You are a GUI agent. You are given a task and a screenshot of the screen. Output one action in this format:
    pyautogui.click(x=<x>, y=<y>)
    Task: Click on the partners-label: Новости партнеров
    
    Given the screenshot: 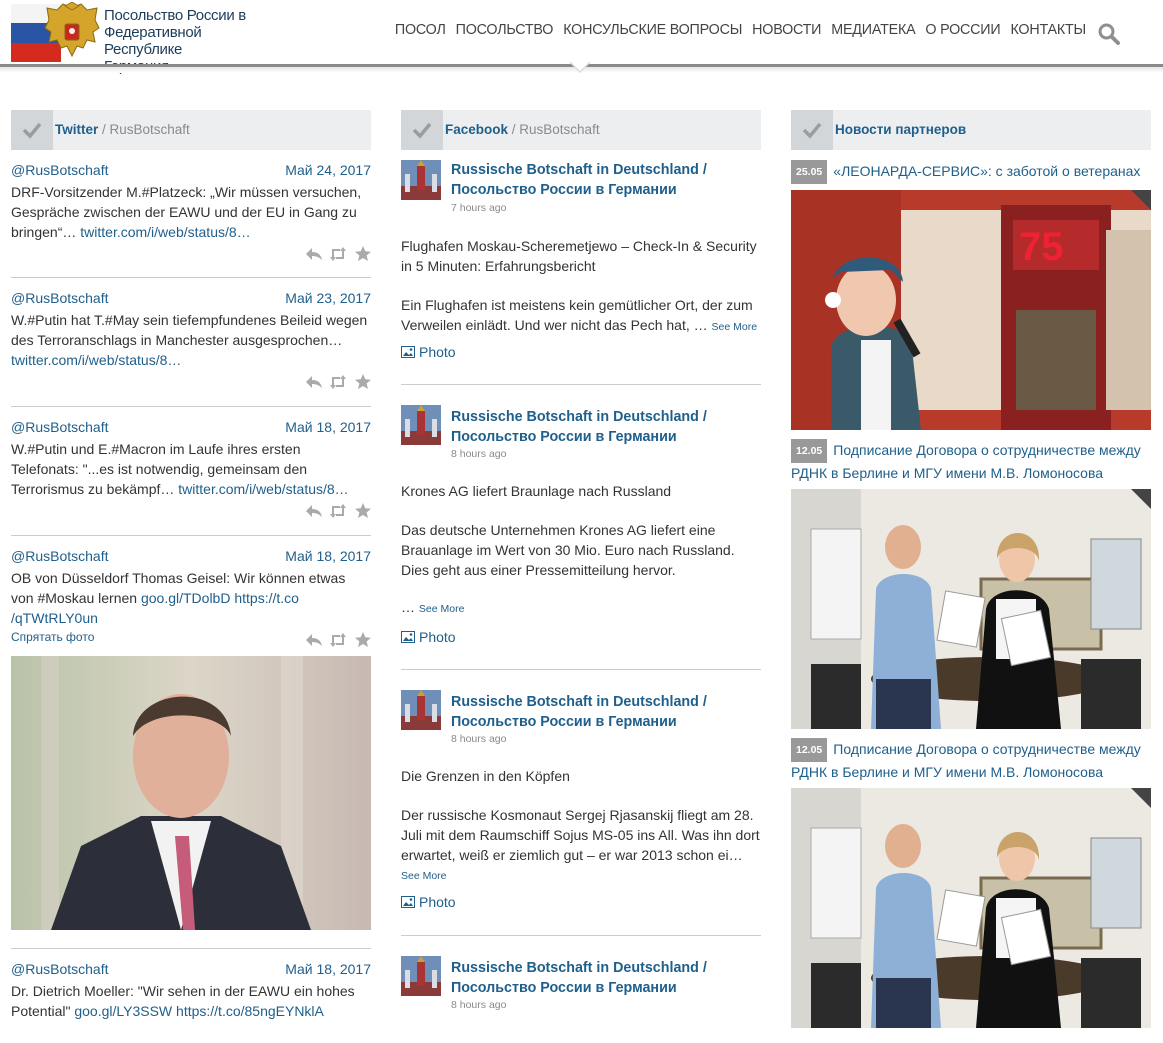 What is the action you would take?
    pyautogui.click(x=900, y=129)
    